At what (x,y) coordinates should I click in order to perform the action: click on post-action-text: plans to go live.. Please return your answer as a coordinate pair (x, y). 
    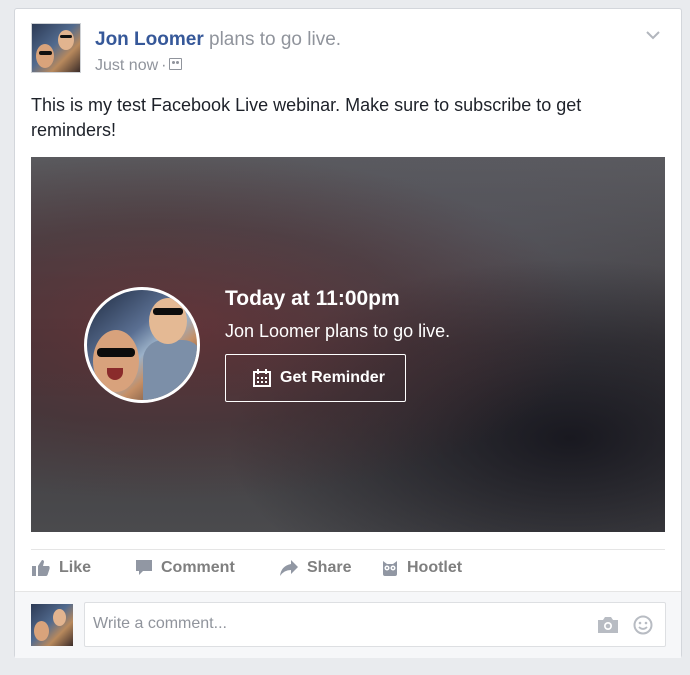
    Looking at the image, I should click on (275, 39).